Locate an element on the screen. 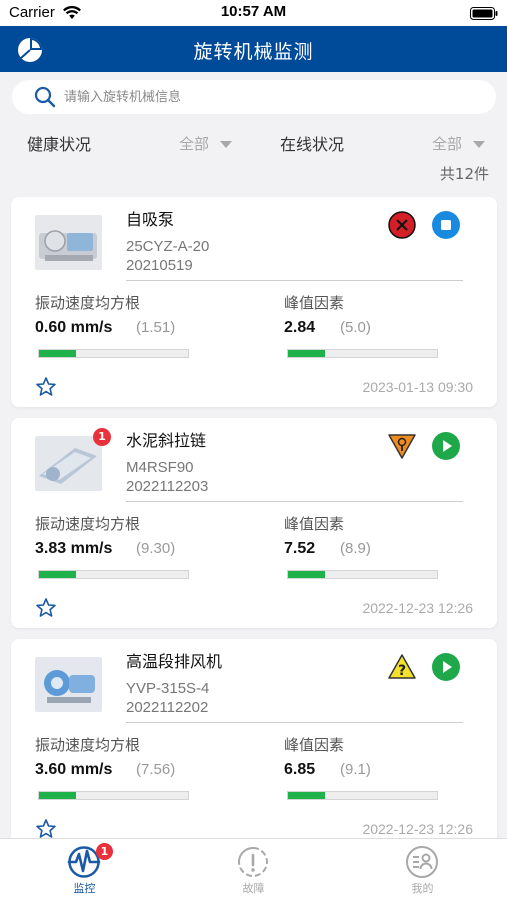  tab-label: 监控 is located at coordinates (84, 888).